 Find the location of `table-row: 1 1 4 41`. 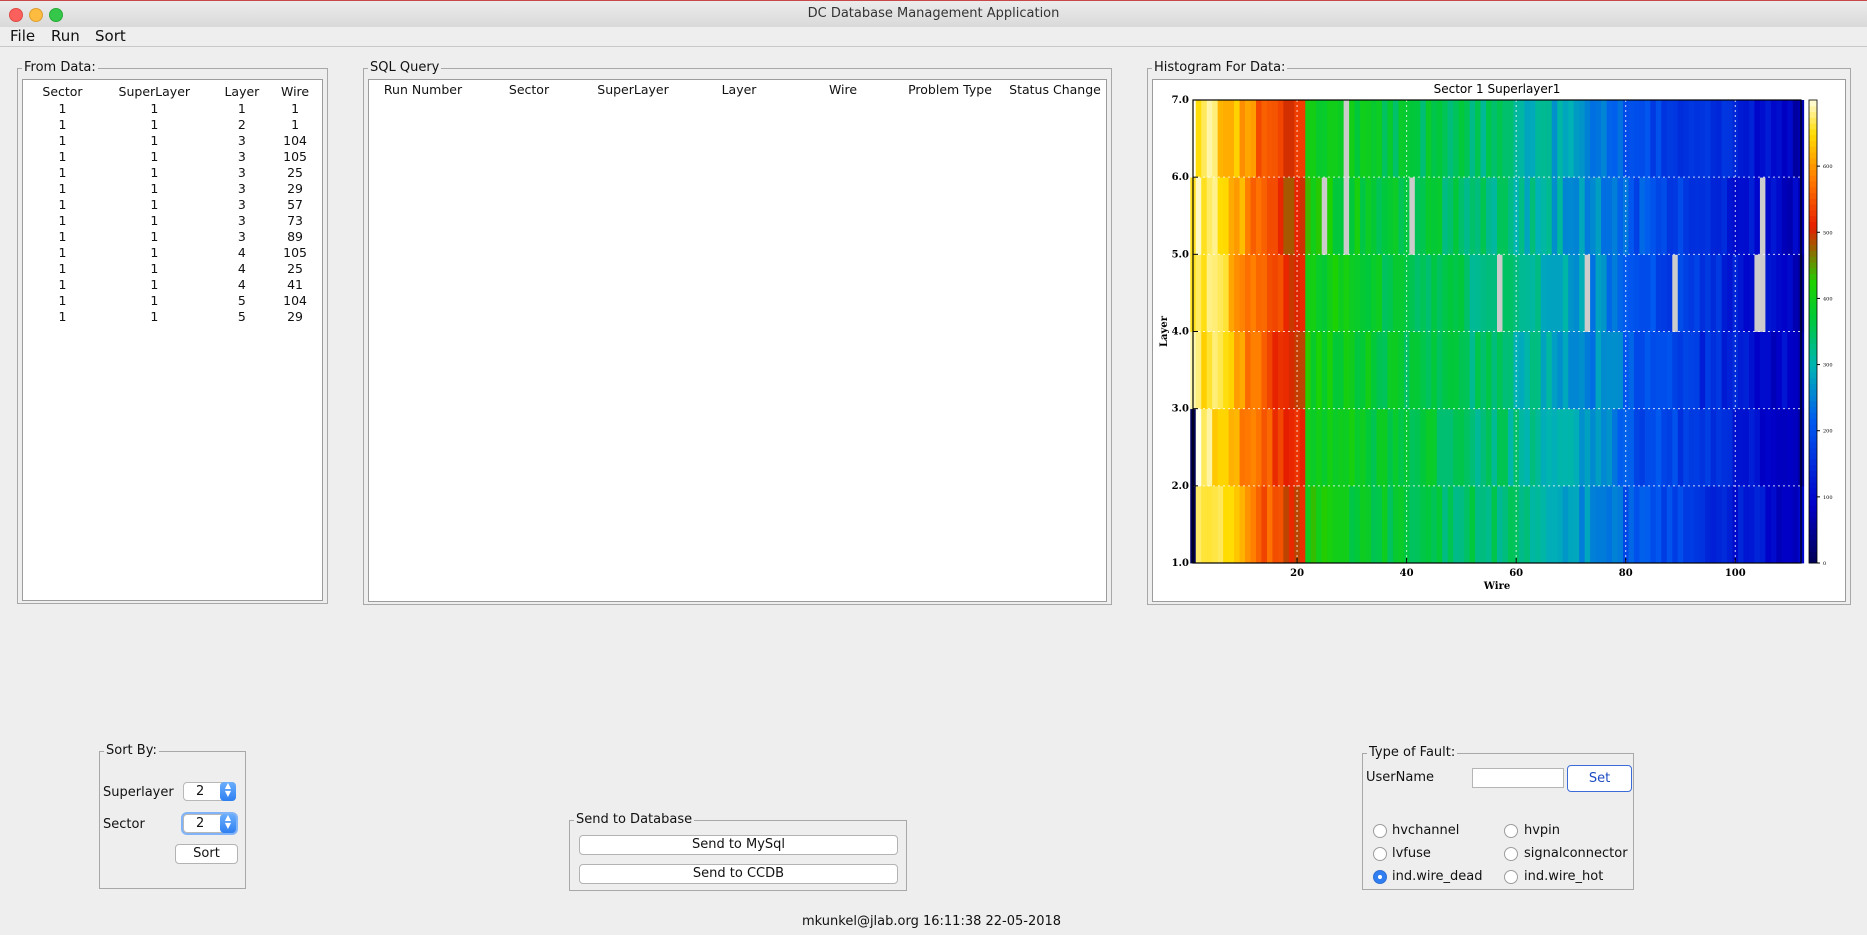

table-row: 1 1 4 41 is located at coordinates (174, 285).